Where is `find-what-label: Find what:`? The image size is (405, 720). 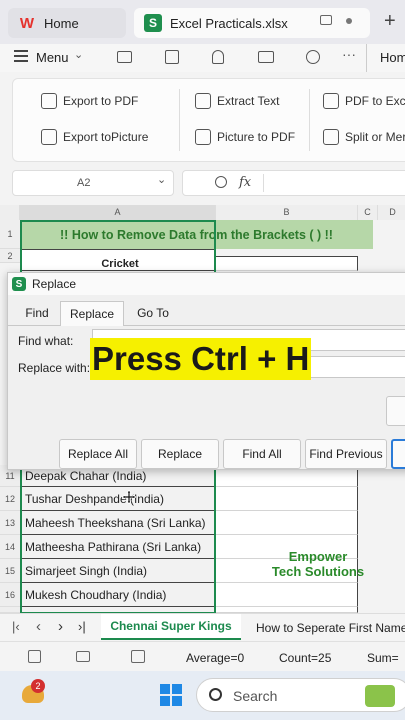
find-what-label: Find what: is located at coordinates (46, 341).